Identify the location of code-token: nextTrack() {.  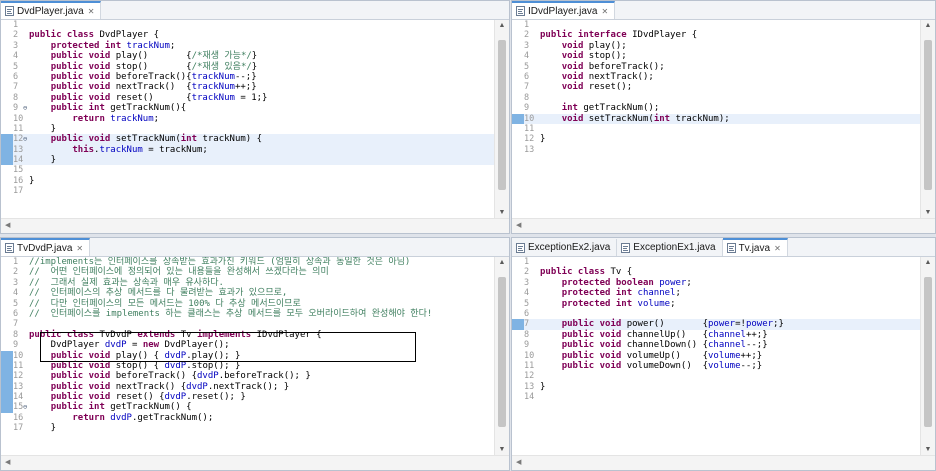
(151, 386).